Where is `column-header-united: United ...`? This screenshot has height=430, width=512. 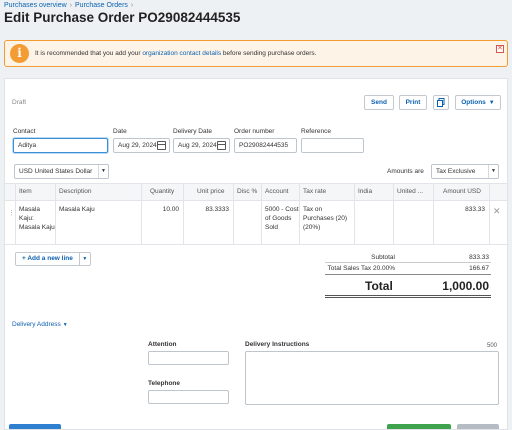 column-header-united: United ... is located at coordinates (410, 191).